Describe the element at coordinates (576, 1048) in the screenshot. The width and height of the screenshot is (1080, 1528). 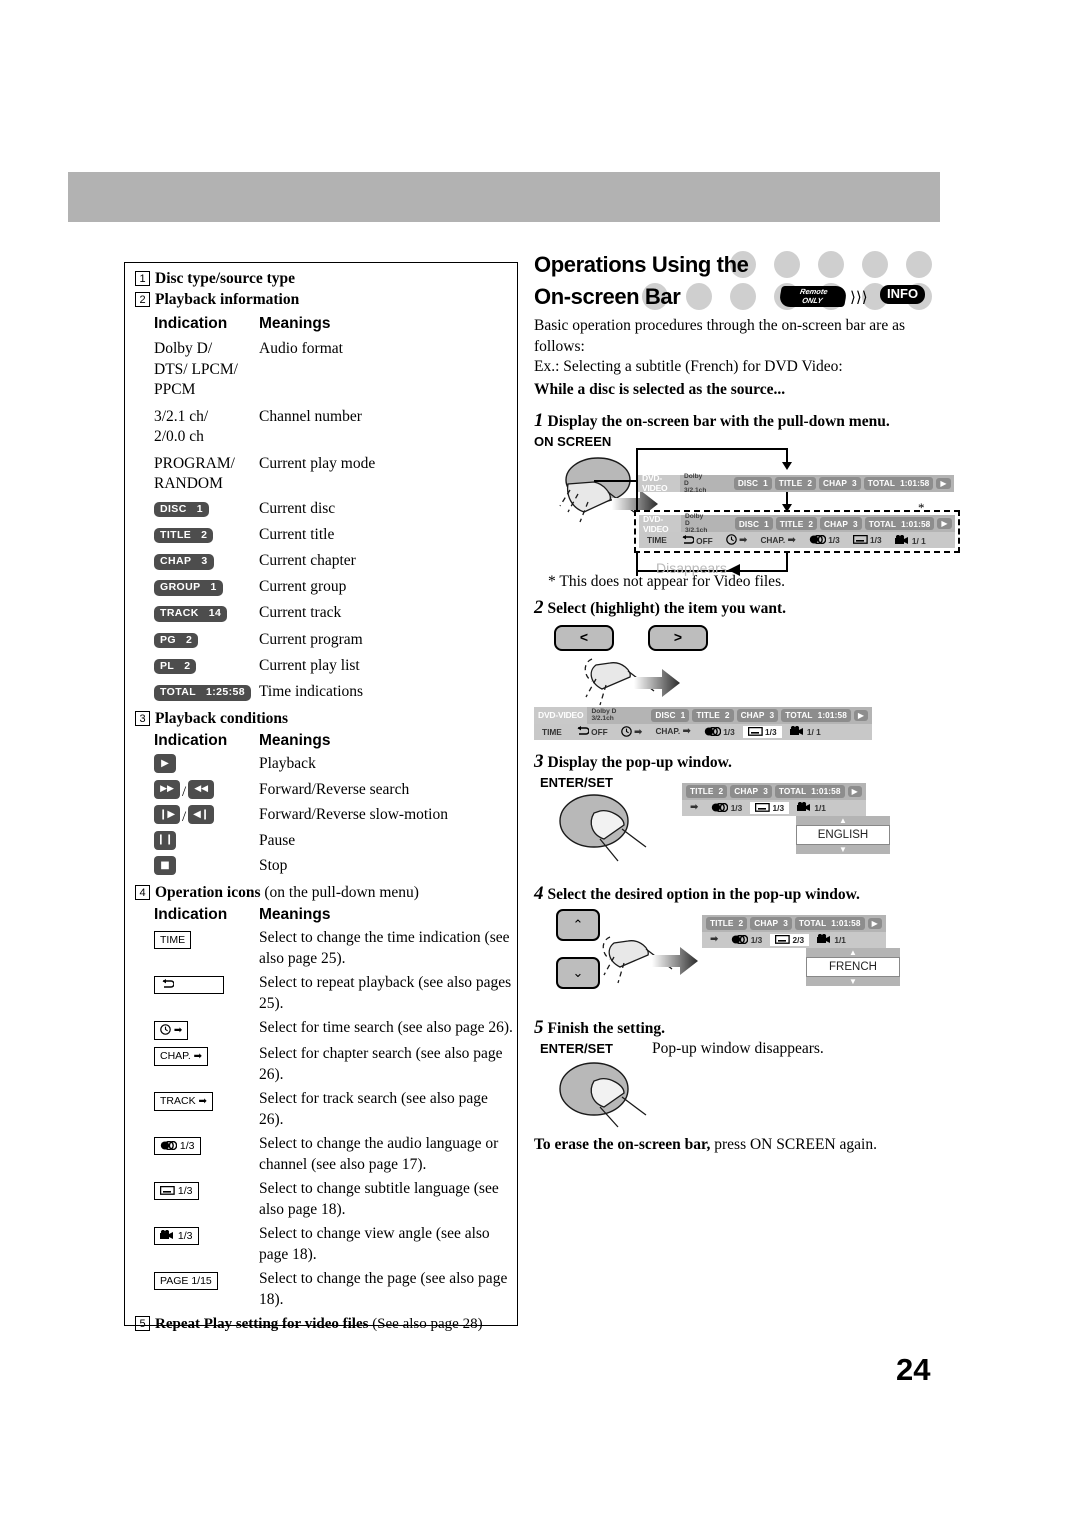
I see `key-label-enter-set-2: ENTER/SET` at that location.